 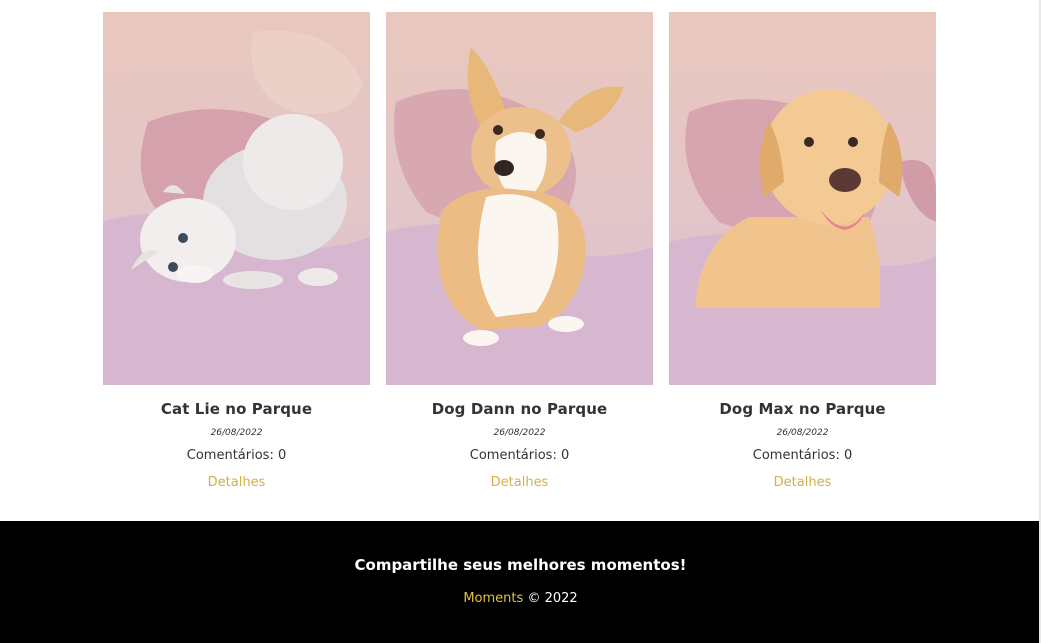 What do you see at coordinates (493, 598) in the screenshot?
I see `footer-brand-link: Moments` at bounding box center [493, 598].